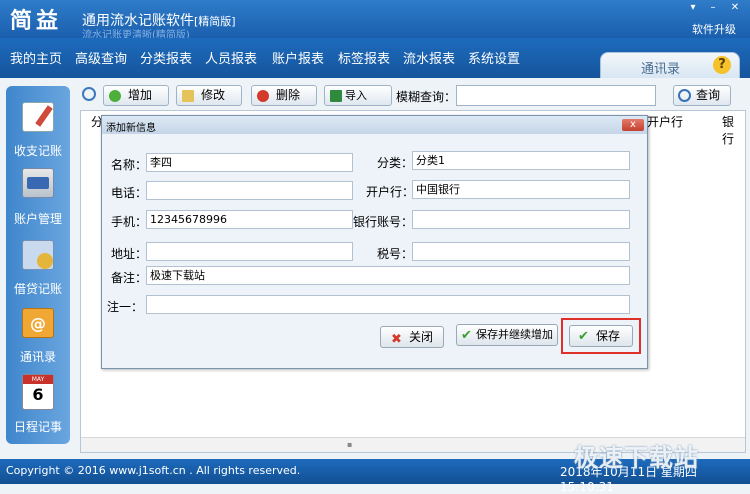 The width and height of the screenshot is (750, 494). Describe the element at coordinates (661, 69) in the screenshot. I see `tab-contacts-label: 通讯录` at that location.